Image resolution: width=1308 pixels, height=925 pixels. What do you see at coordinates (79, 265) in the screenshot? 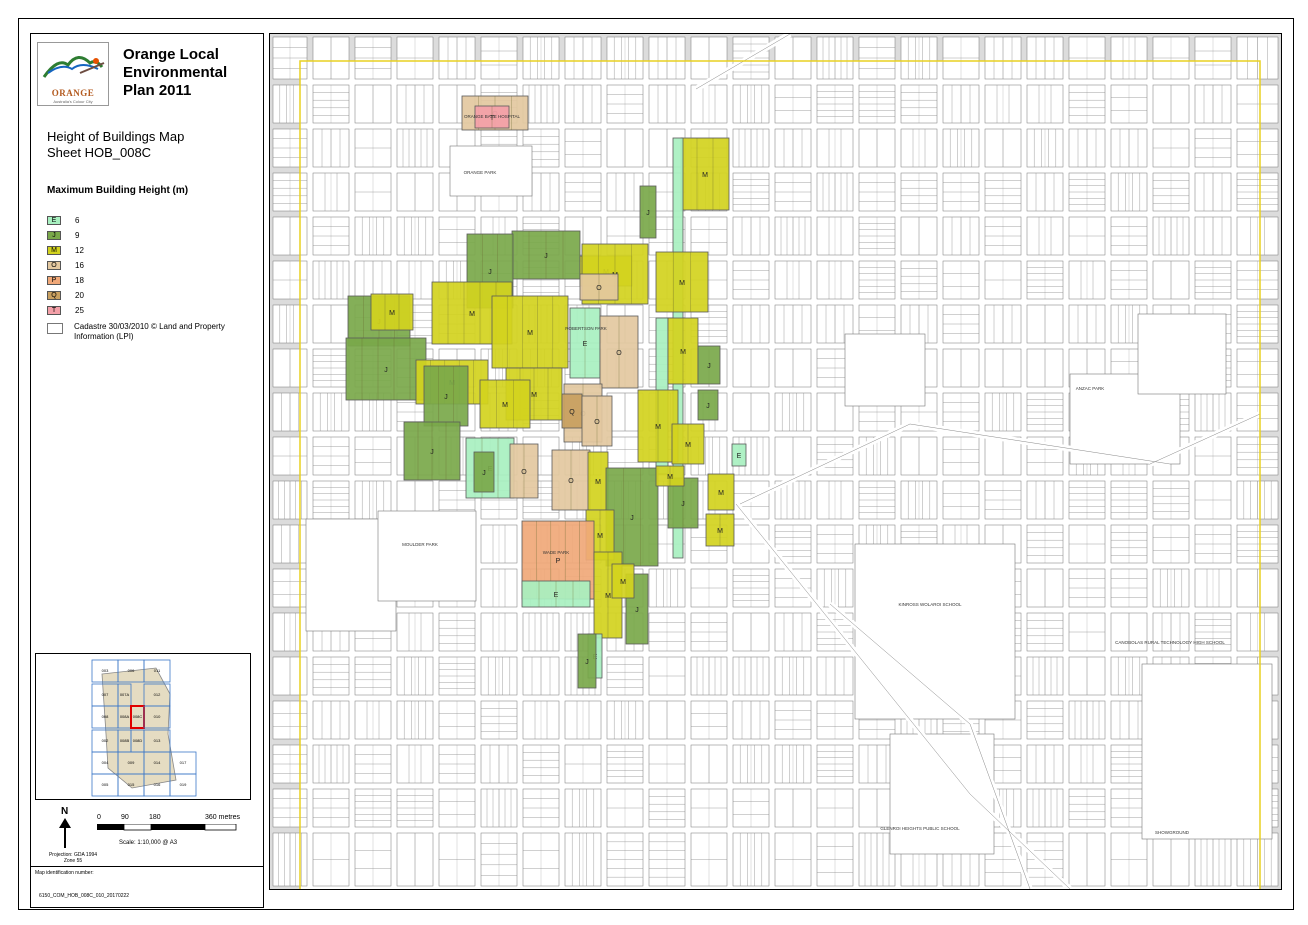
I see `legend-label-o: 16` at bounding box center [79, 265].